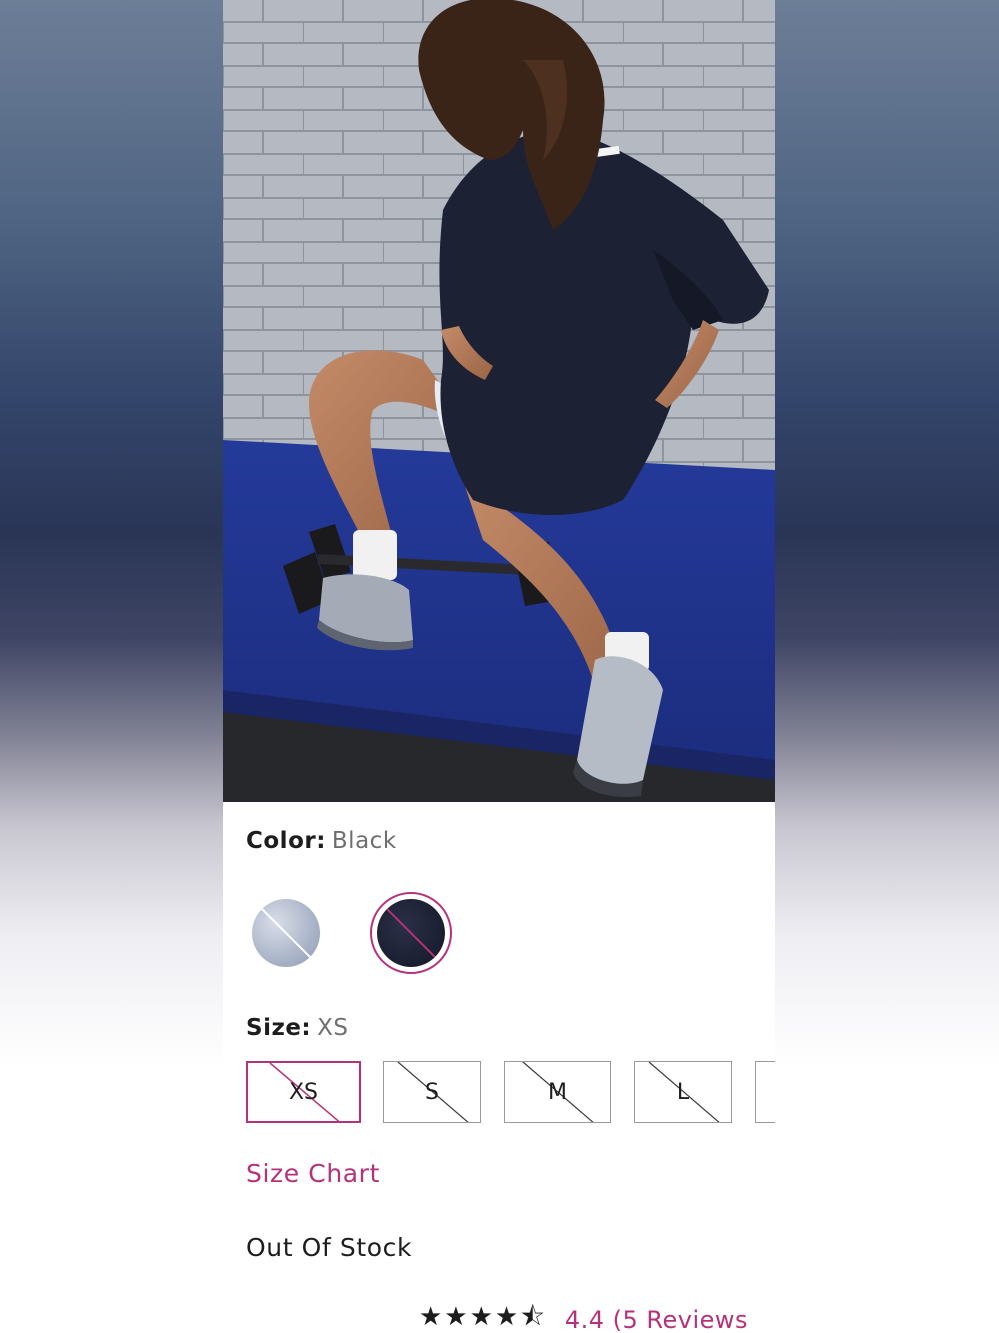 The image size is (999, 1333). What do you see at coordinates (329, 1247) in the screenshot?
I see `stock-status: Out Of Stock` at bounding box center [329, 1247].